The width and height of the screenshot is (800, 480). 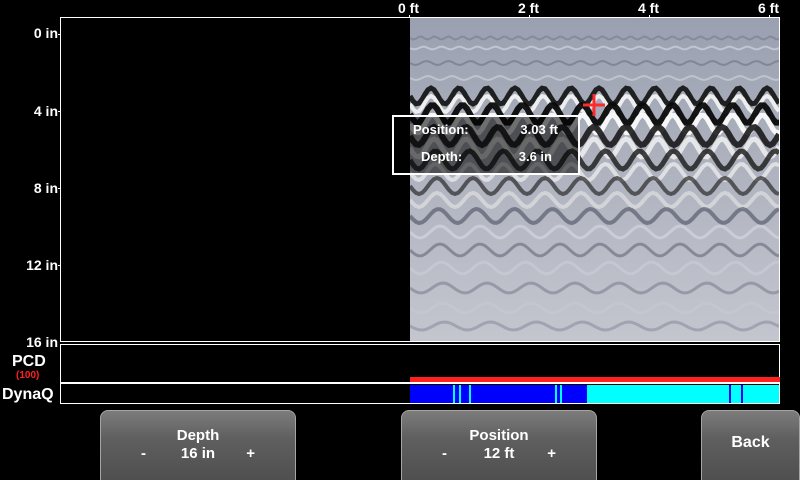 What do you see at coordinates (420, 393) in the screenshot?
I see `dynaq-track` at bounding box center [420, 393].